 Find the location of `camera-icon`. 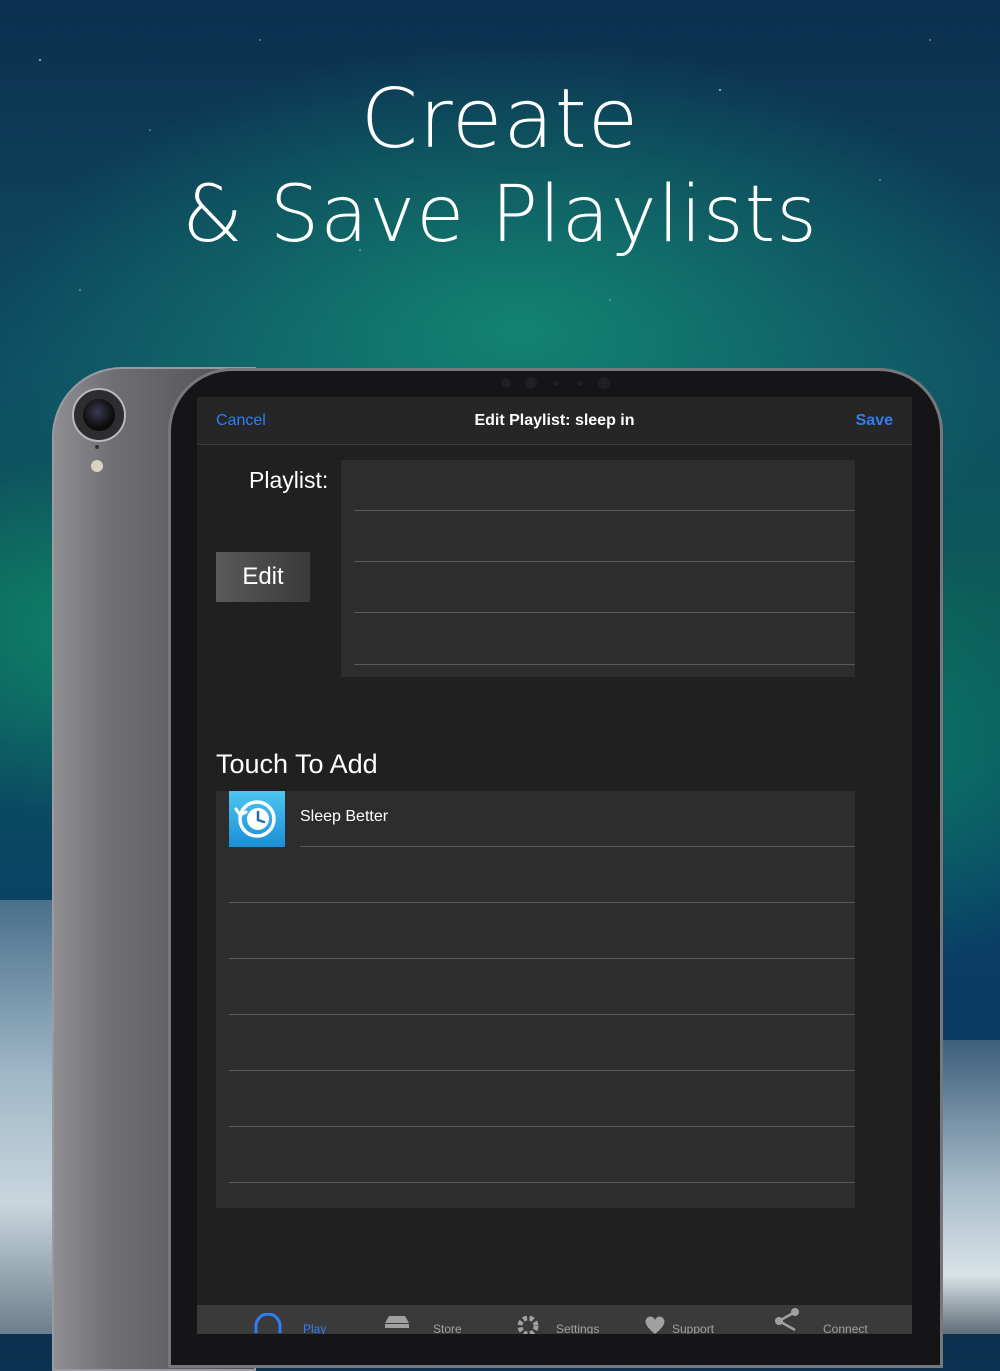

camera-icon is located at coordinates (99, 415).